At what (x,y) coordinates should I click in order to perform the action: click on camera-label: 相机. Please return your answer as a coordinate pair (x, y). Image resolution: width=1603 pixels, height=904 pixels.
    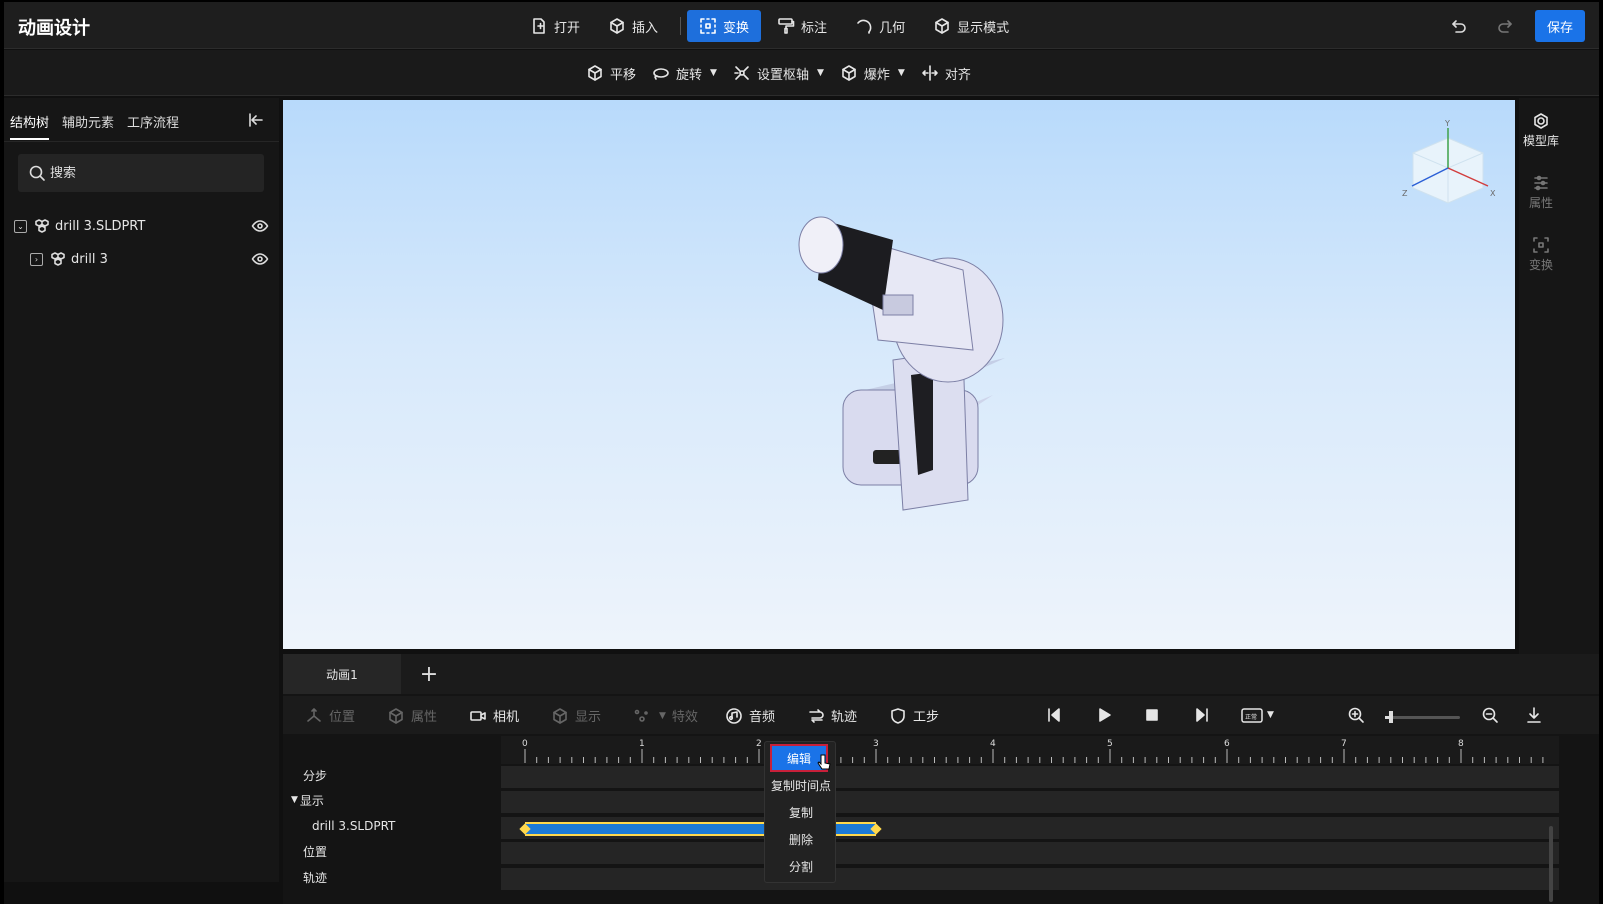
    Looking at the image, I should click on (506, 717).